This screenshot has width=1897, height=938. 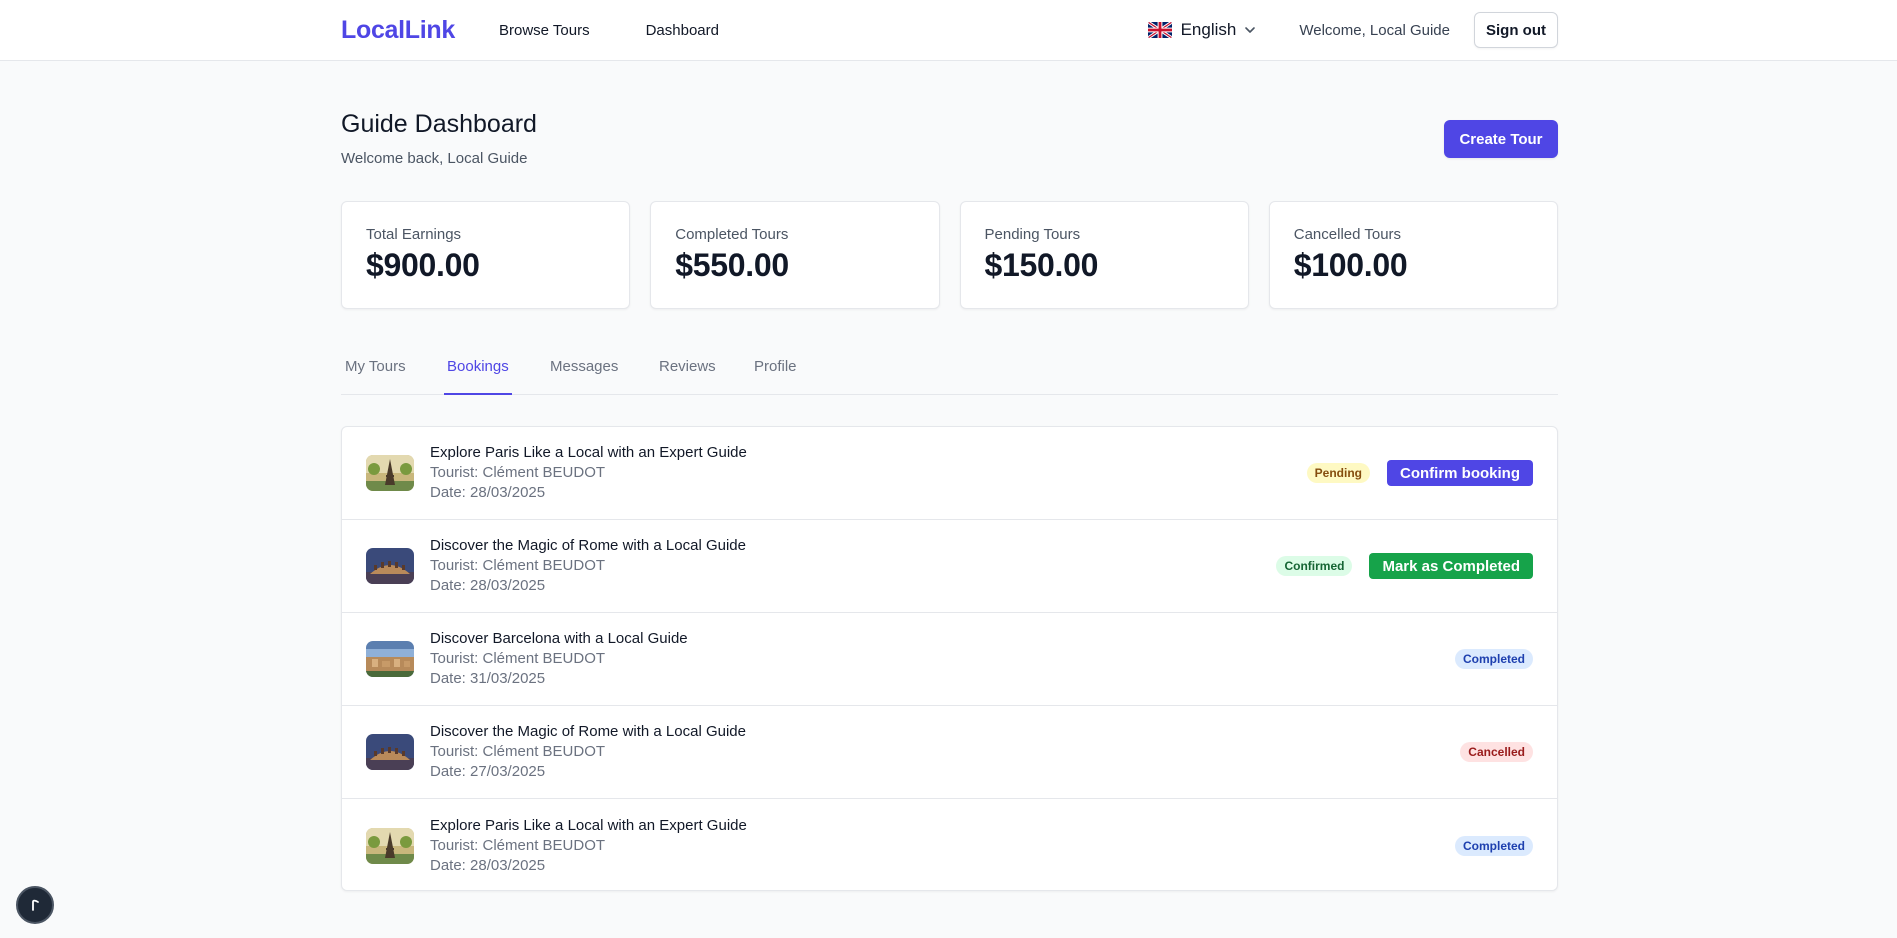 I want to click on welcome-text: Welcome, Local Guide, so click(x=1374, y=30).